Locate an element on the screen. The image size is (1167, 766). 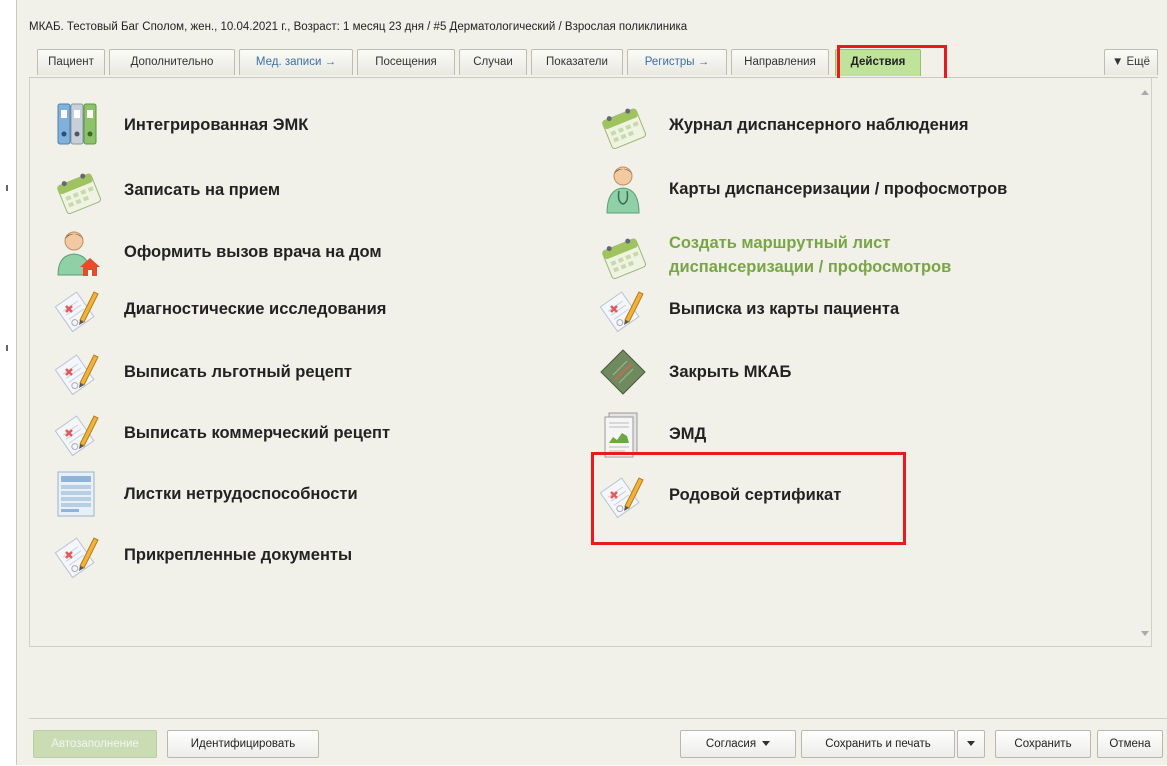
identify-button: Идентифицировать is located at coordinates (243, 744).